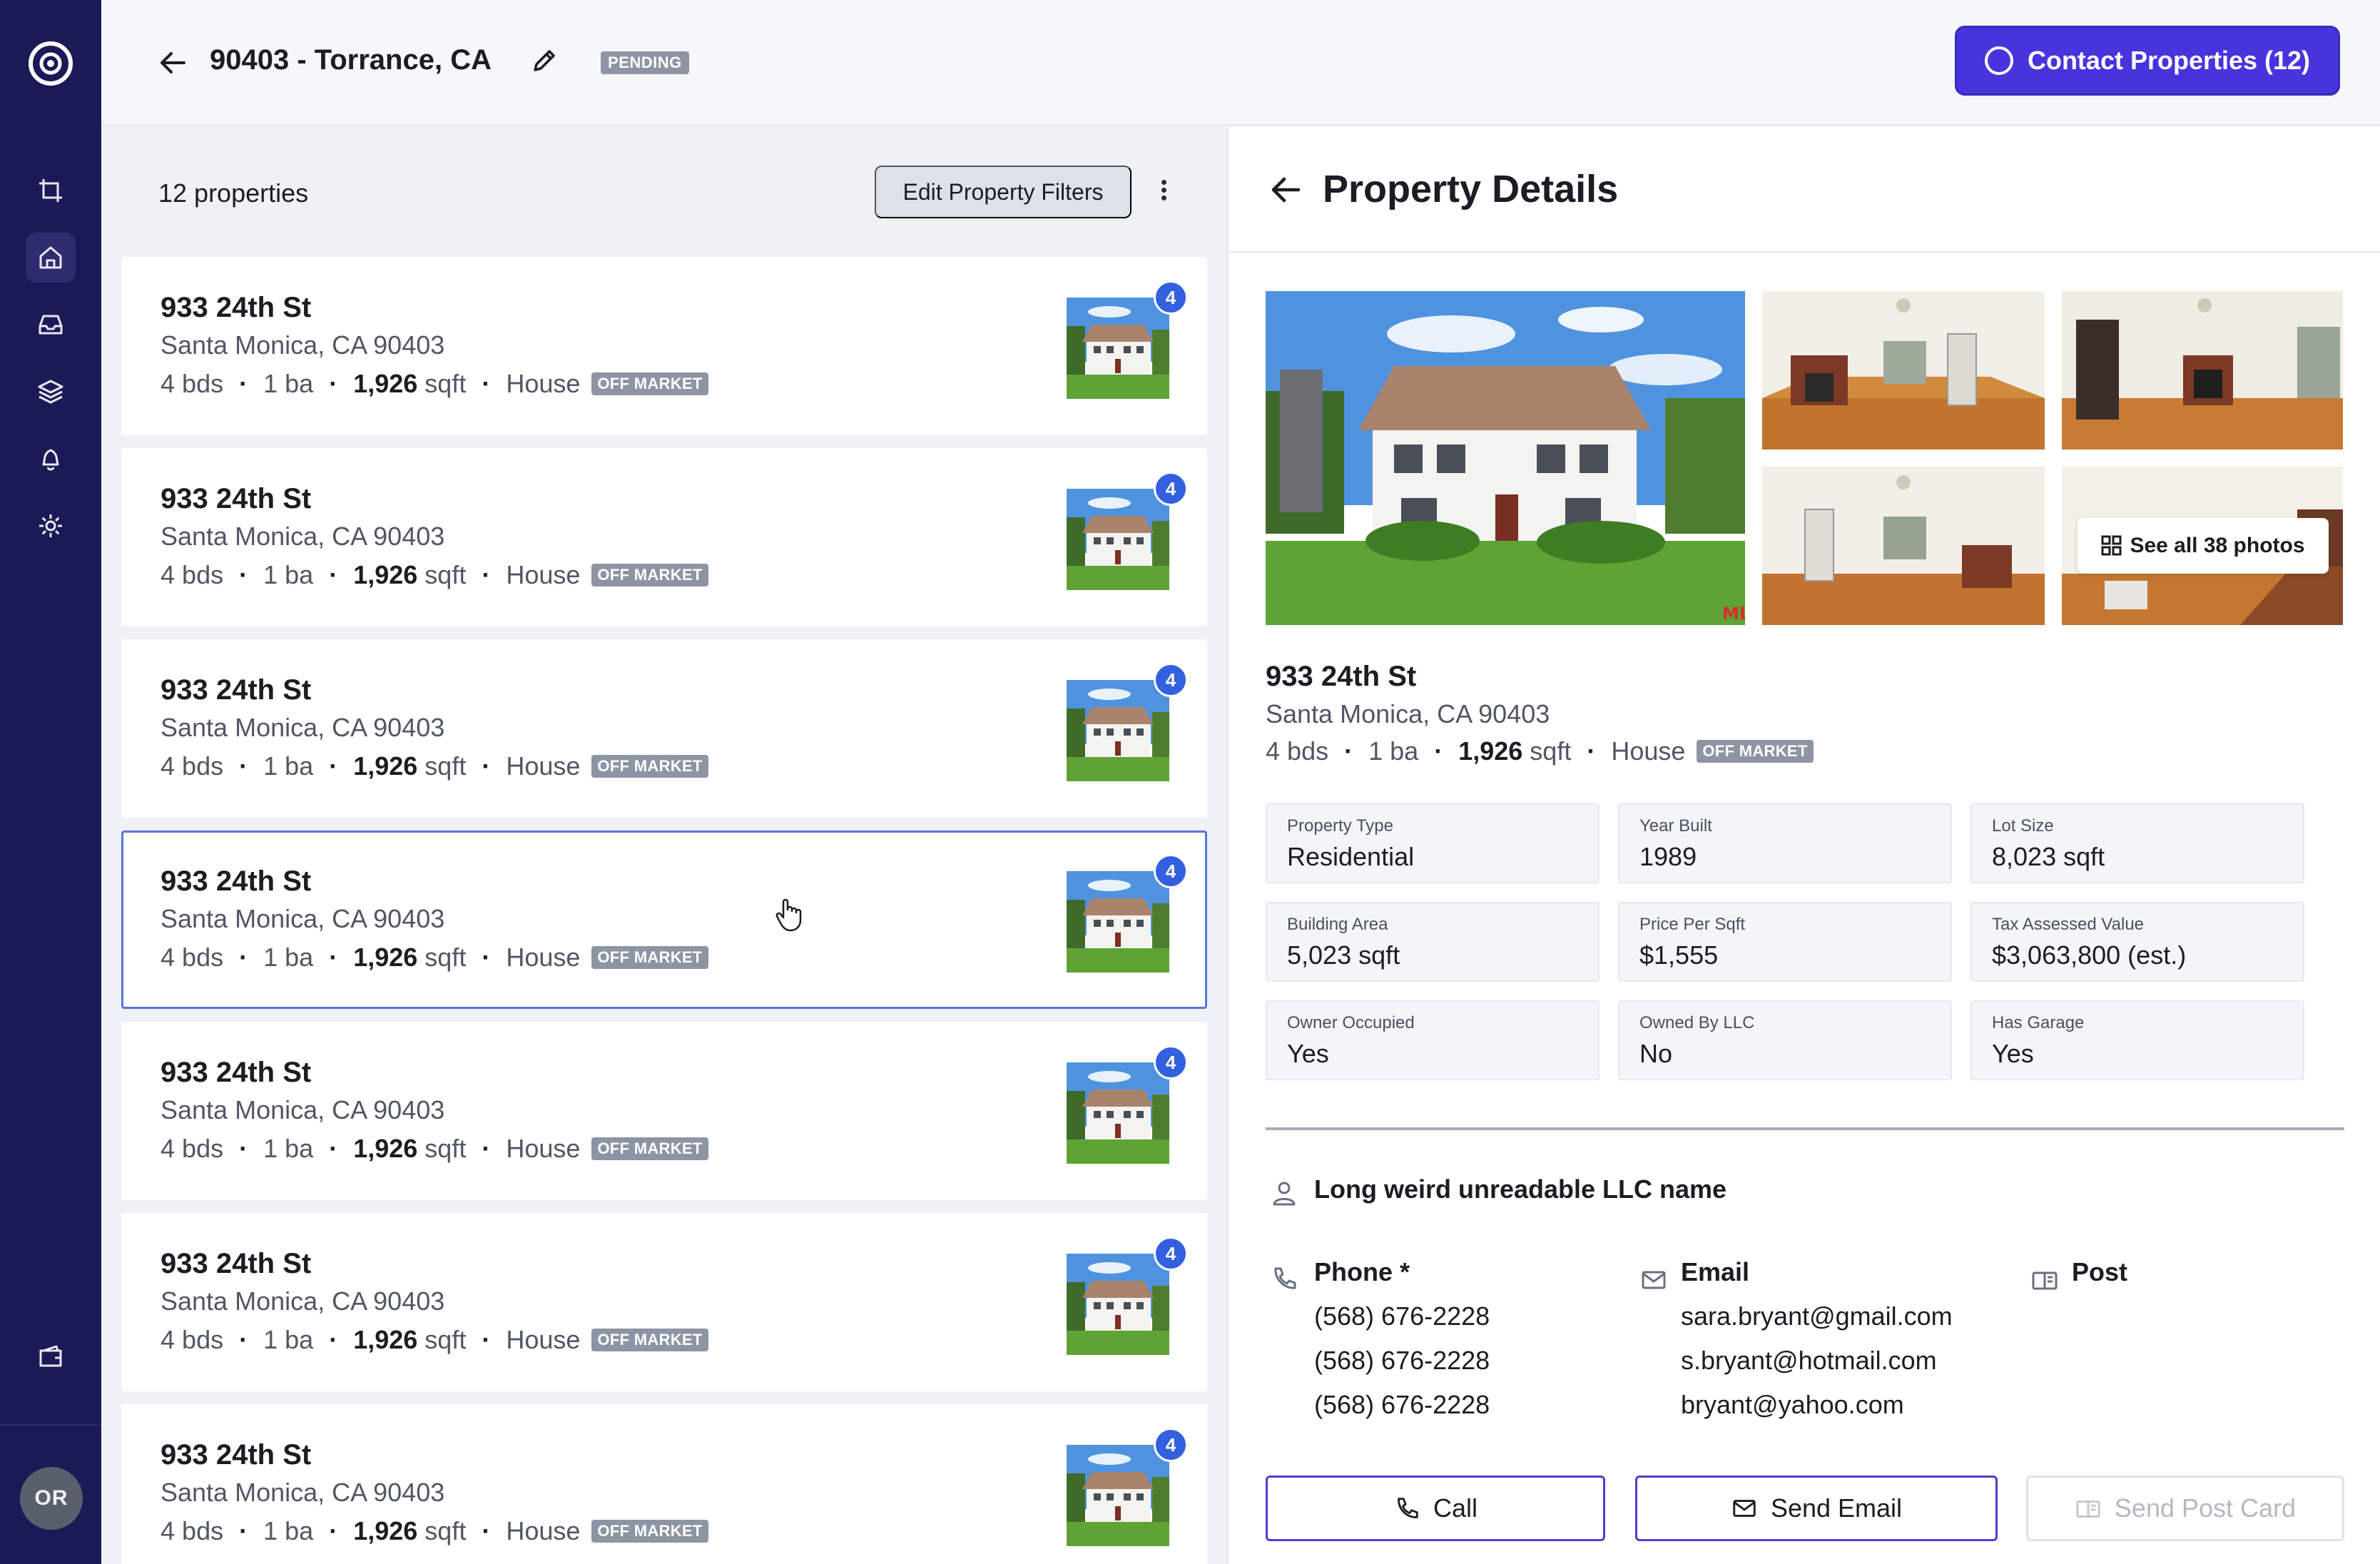  What do you see at coordinates (2185, 1509) in the screenshot?
I see `send-post-card-button: Send Post Card` at bounding box center [2185, 1509].